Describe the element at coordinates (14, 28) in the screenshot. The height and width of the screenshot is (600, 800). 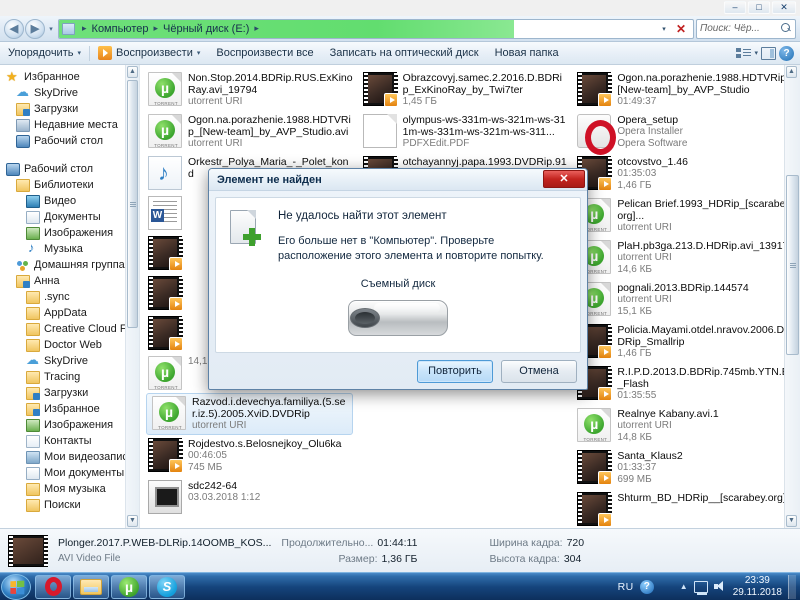
I see `back-button: ◀` at that location.